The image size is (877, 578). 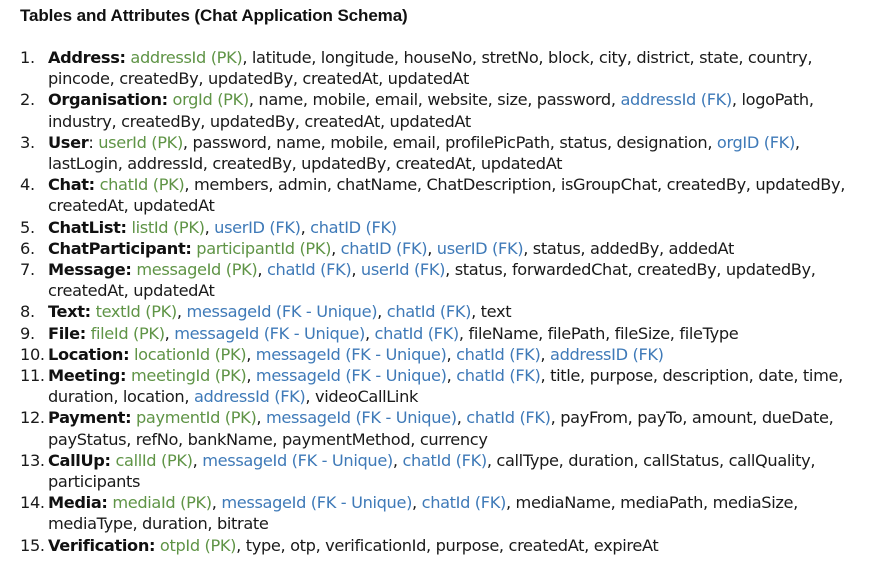 What do you see at coordinates (32, 460) in the screenshot?
I see `item-number: 13.` at bounding box center [32, 460].